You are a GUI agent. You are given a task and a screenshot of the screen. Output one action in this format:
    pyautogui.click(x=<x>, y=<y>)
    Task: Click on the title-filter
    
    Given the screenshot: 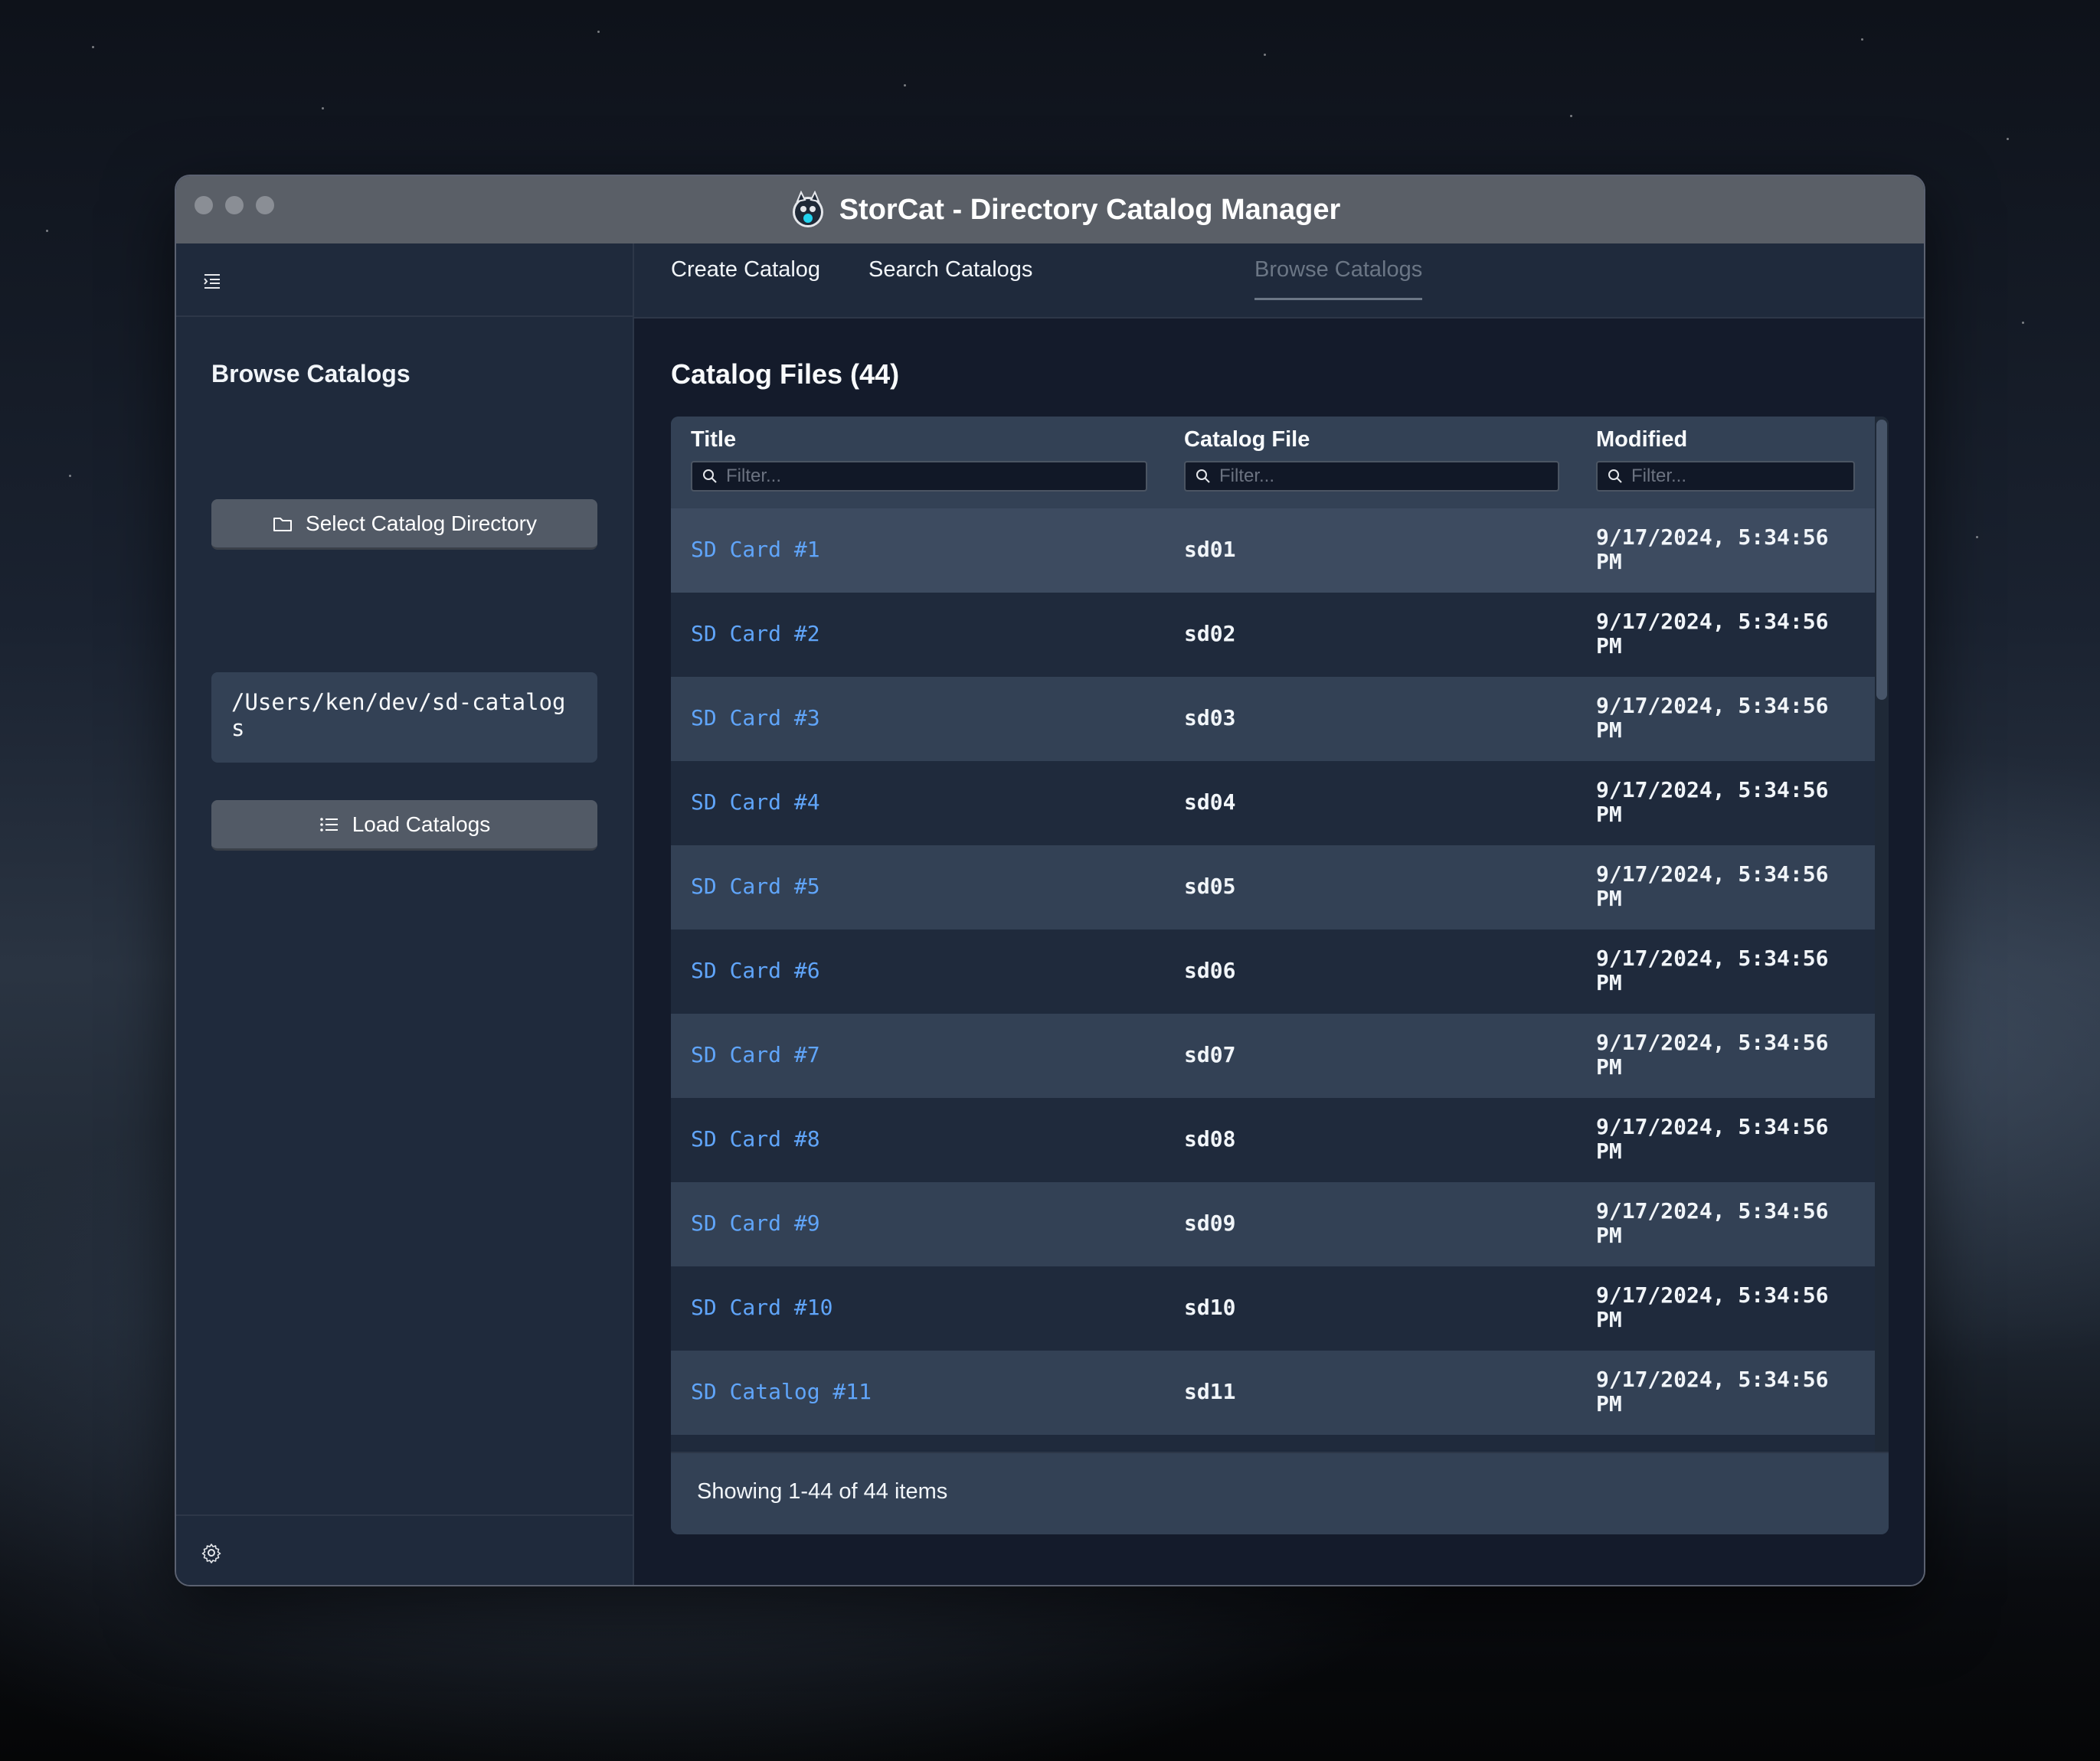 What is the action you would take?
    pyautogui.click(x=919, y=476)
    